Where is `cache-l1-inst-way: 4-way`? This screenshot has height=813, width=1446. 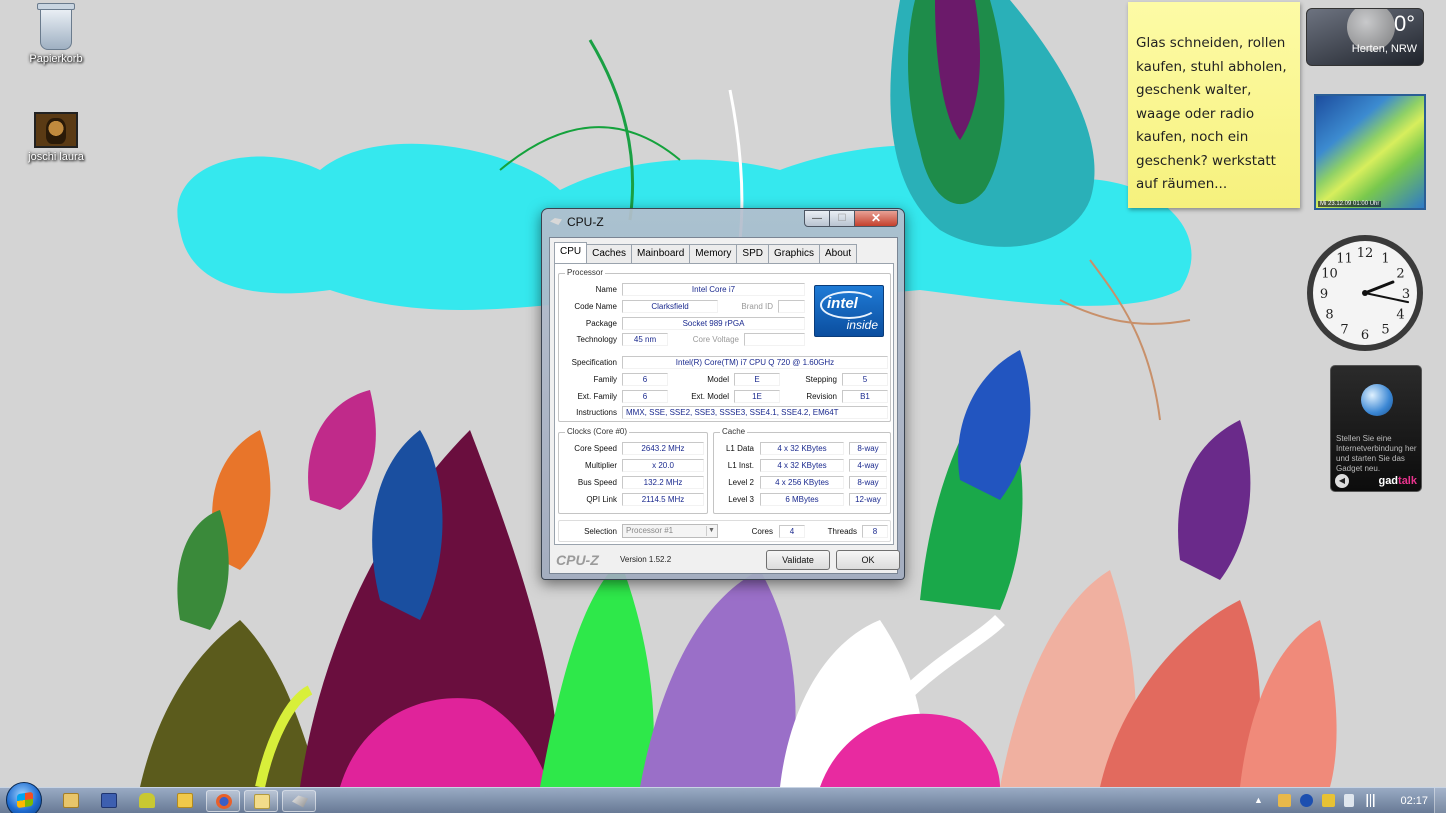
cache-l1-inst-way: 4-way is located at coordinates (868, 465).